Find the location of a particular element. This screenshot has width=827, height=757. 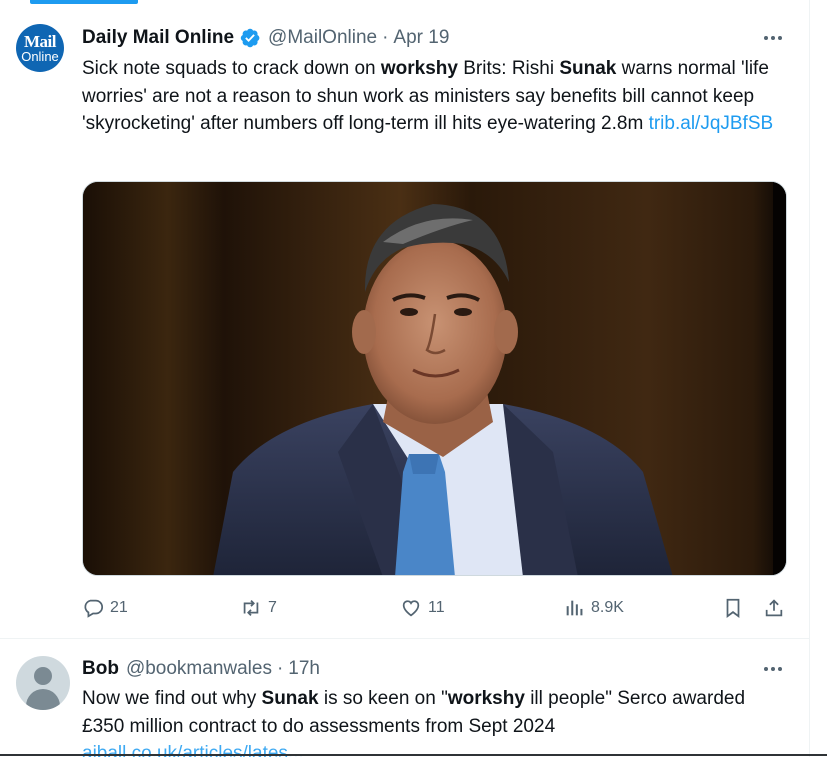

avatar-shoulders-shape is located at coordinates (43, 699).